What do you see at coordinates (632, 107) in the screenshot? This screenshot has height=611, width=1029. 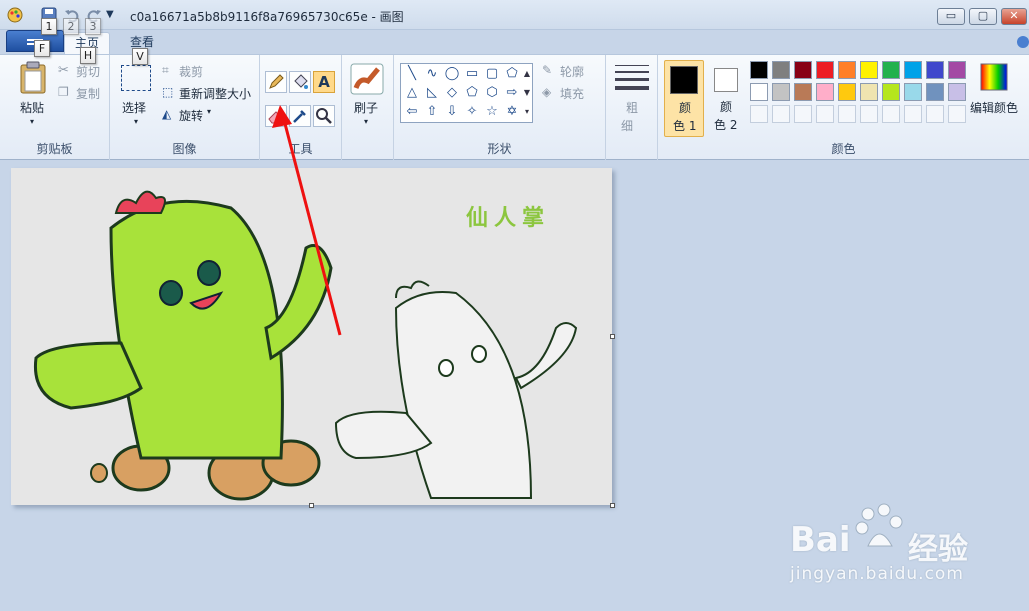 I see `size-label-1: 粗` at bounding box center [632, 107].